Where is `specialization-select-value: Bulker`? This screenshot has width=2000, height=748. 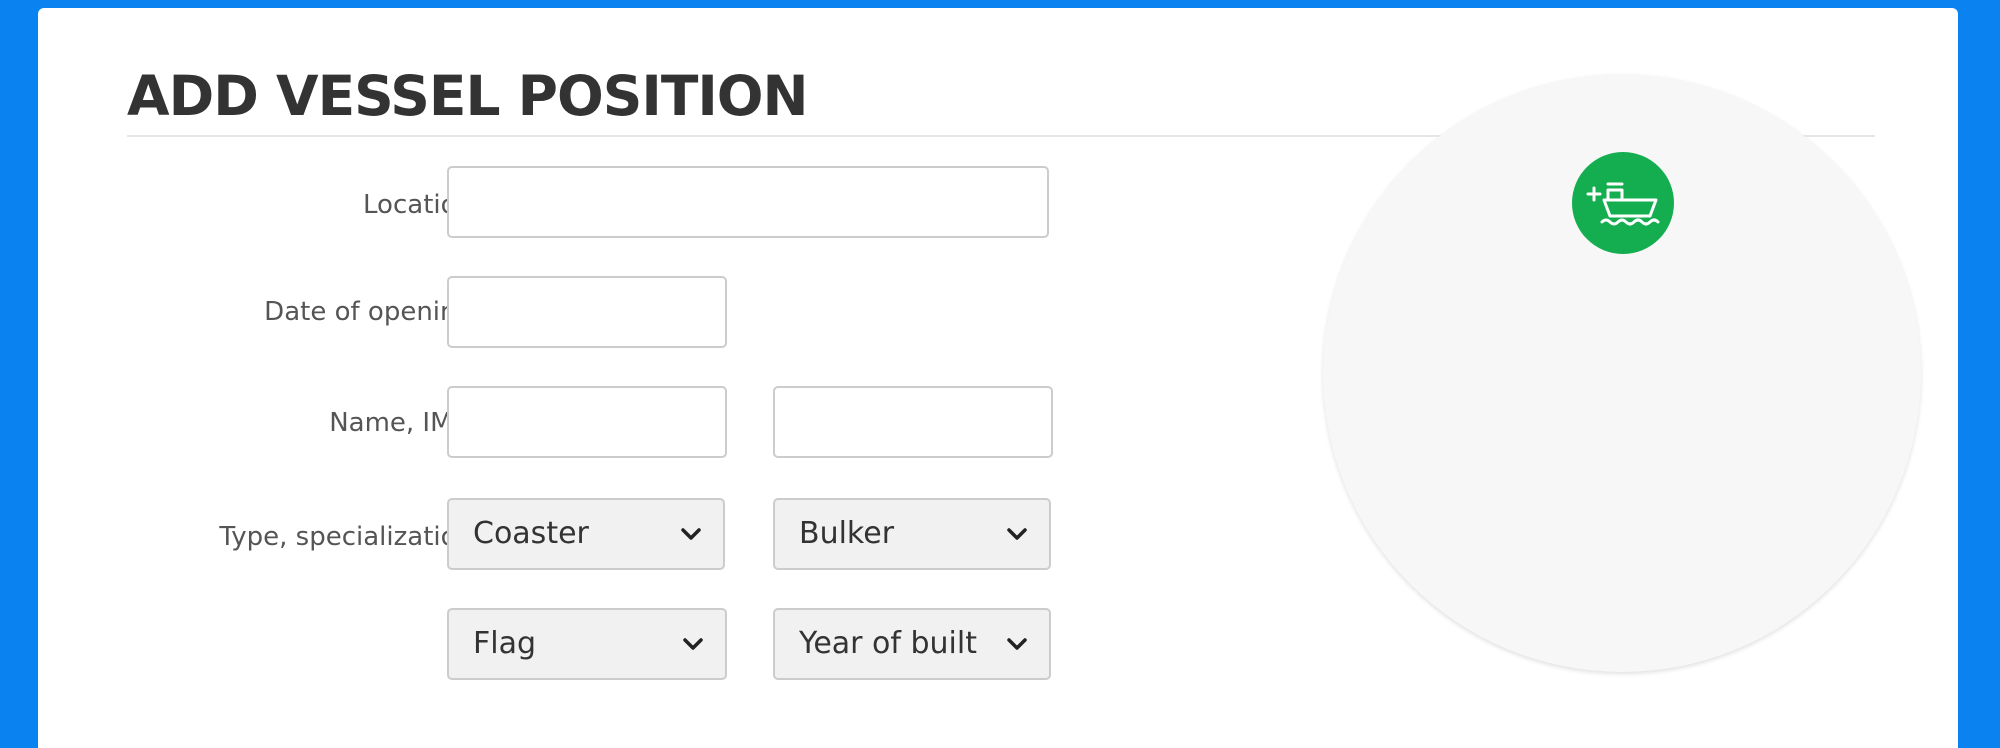
specialization-select-value: Bulker is located at coordinates (847, 533).